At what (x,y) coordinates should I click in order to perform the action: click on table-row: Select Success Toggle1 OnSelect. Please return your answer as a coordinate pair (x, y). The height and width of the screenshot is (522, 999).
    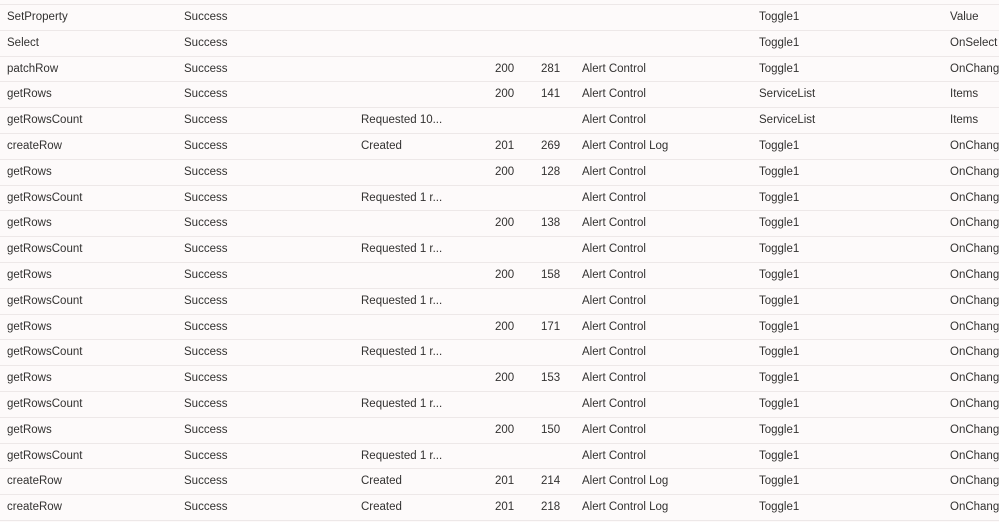
    Looking at the image, I should click on (499, 44).